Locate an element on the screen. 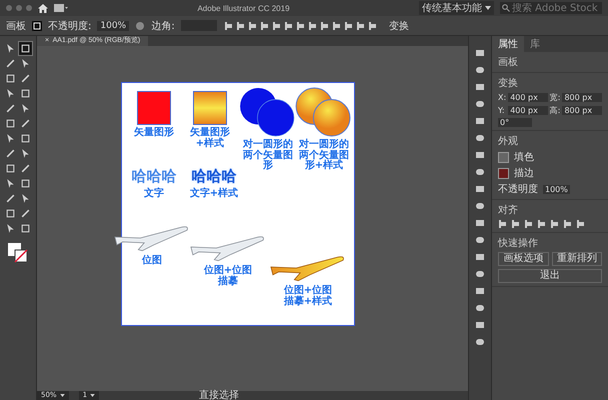  fill-label: 填色 is located at coordinates (524, 157).